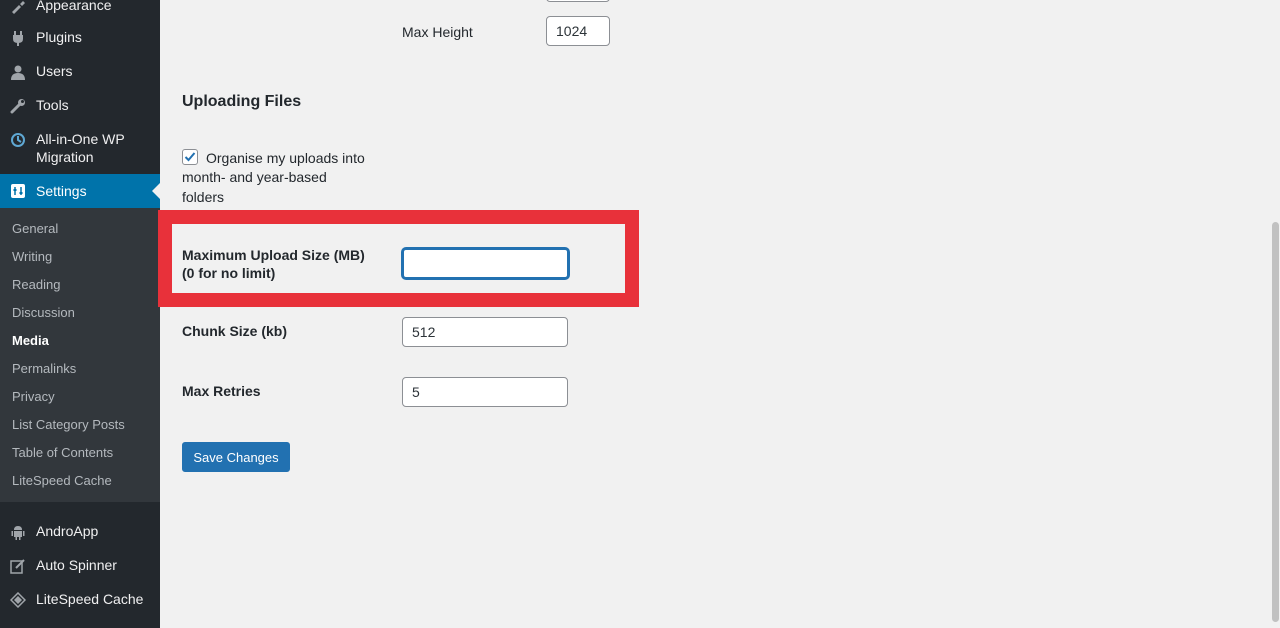 The width and height of the screenshot is (1280, 628). I want to click on max-upload-size-input, so click(485, 263).